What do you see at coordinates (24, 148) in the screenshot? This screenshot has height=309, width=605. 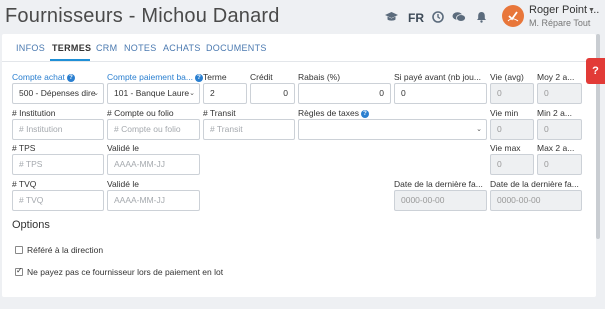 I see `tps-label: # TPS` at bounding box center [24, 148].